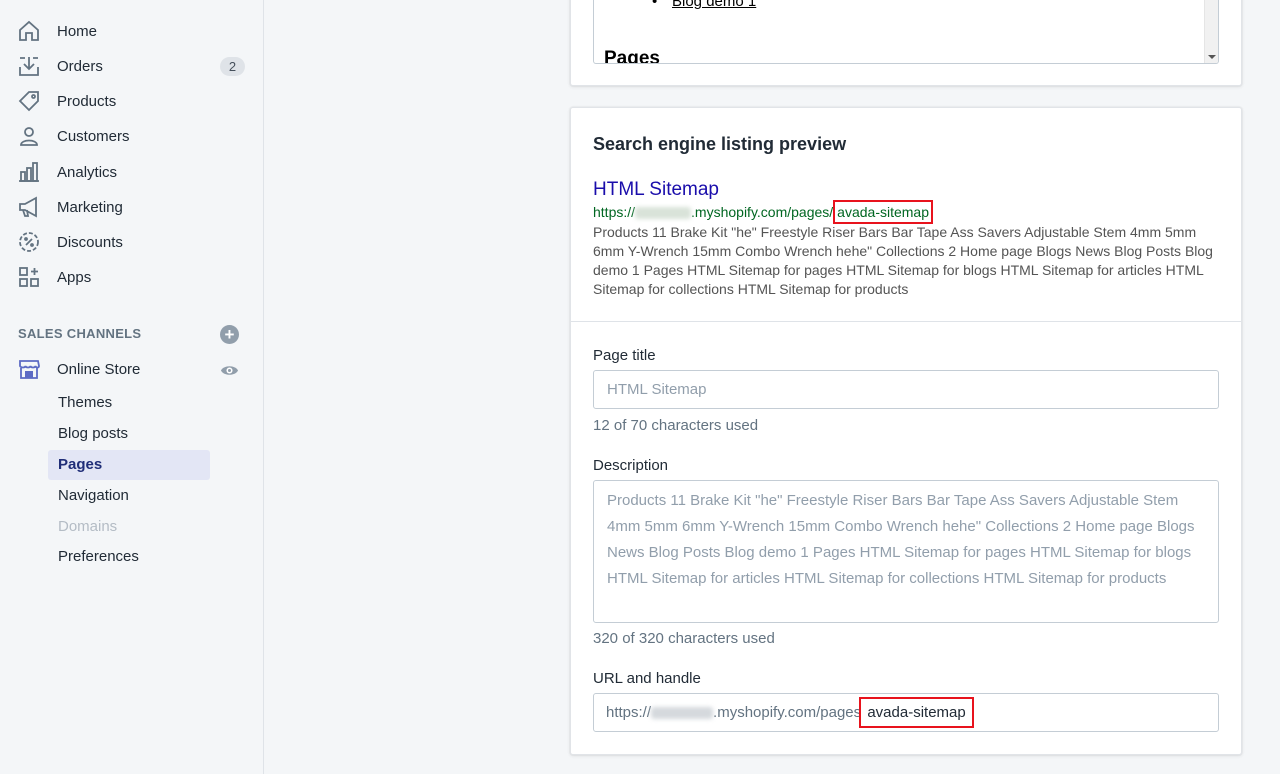 The height and width of the screenshot is (774, 1280). What do you see at coordinates (129, 496) in the screenshot?
I see `sidebar-subitem-navigation: Navigation` at bounding box center [129, 496].